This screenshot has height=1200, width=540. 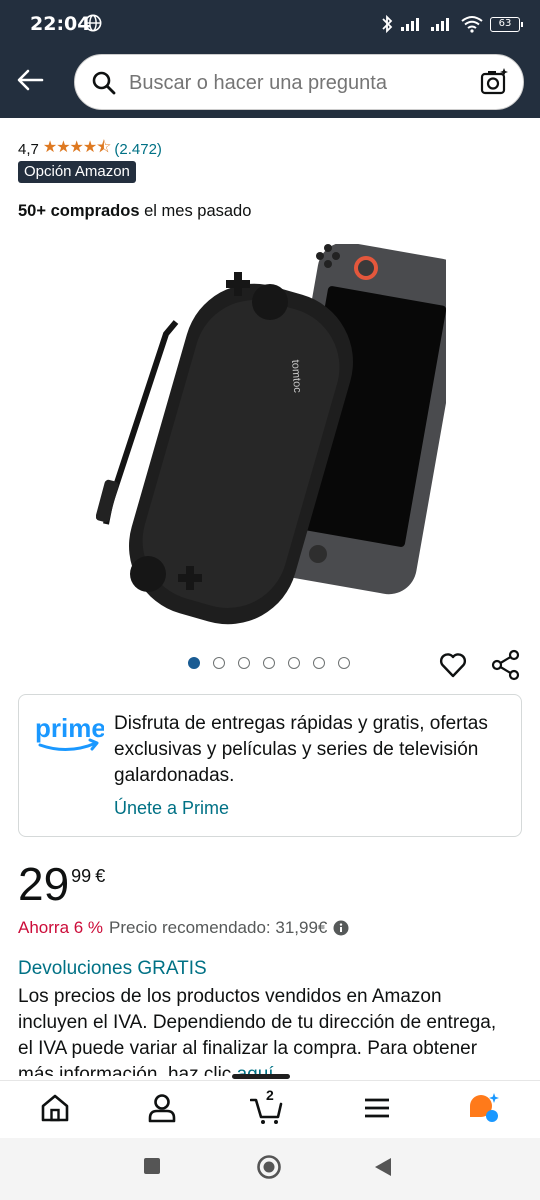 I want to click on home-circle-icon, so click(x=269, y=1167).